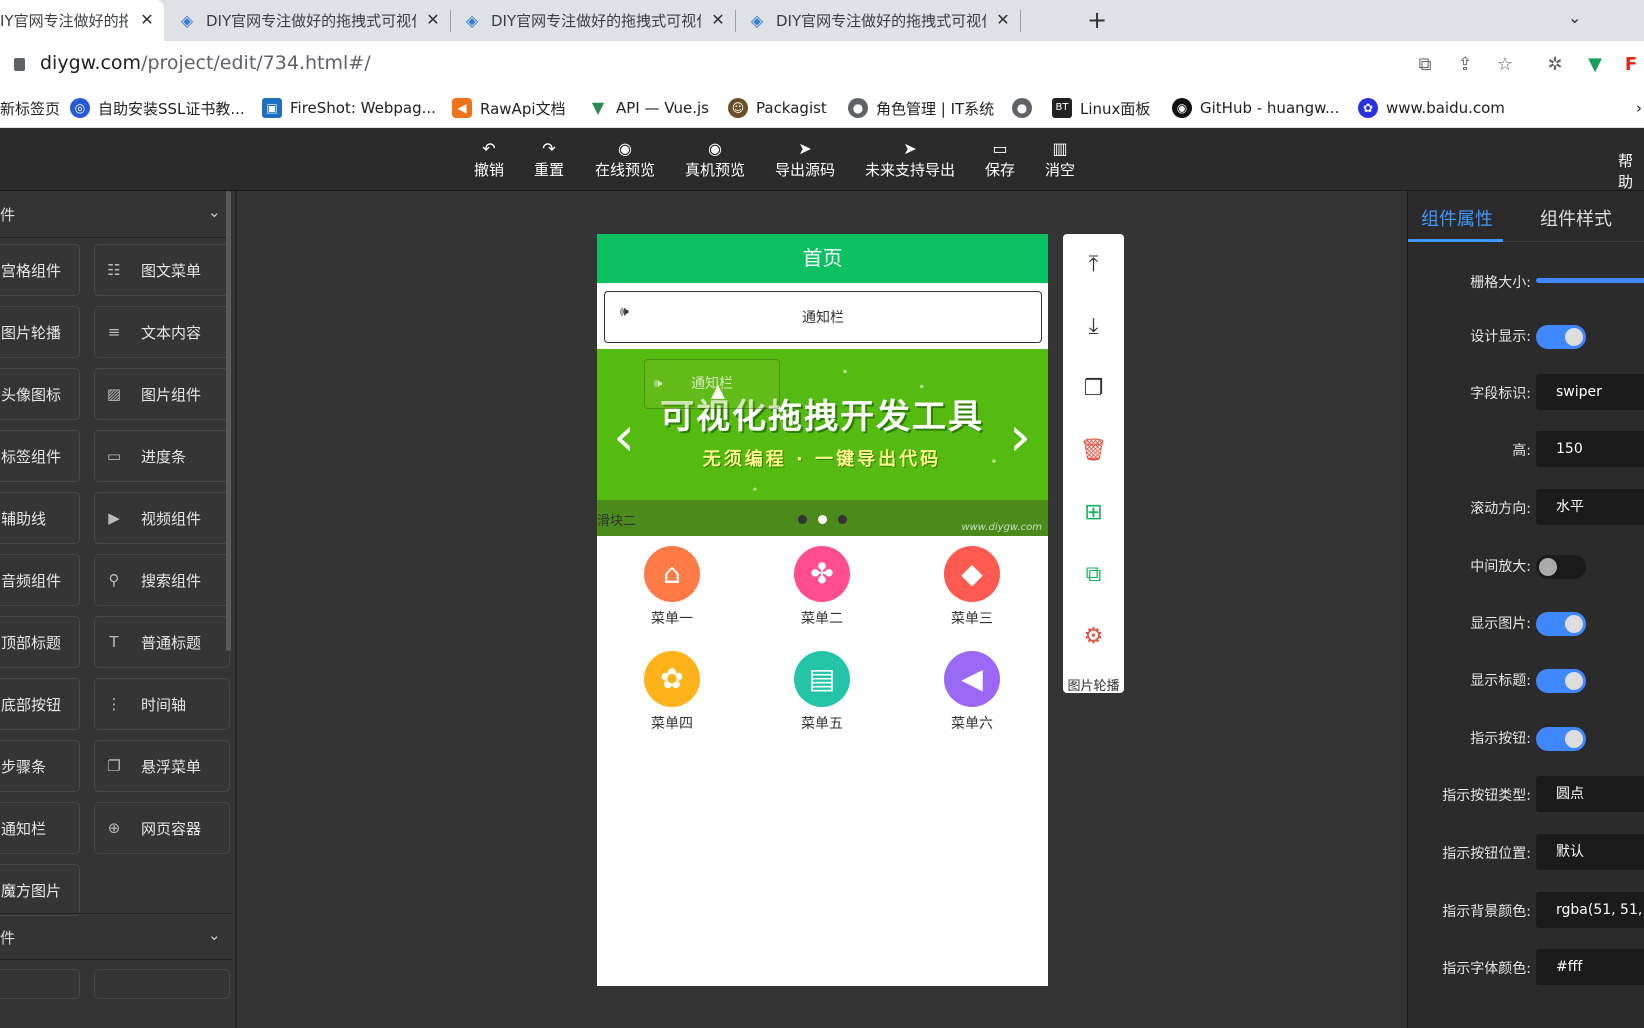 The height and width of the screenshot is (1028, 1644). Describe the element at coordinates (672, 692) in the screenshot. I see `menu-item-4: ✿ 菜单四` at that location.